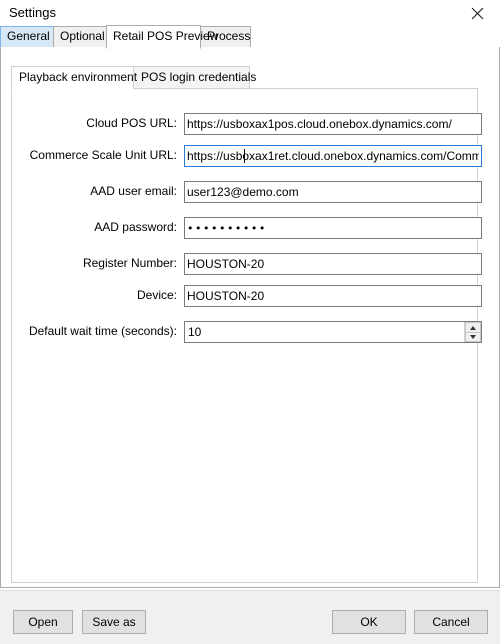 Image resolution: width=500 pixels, height=644 pixels. I want to click on close-button, so click(477, 13).